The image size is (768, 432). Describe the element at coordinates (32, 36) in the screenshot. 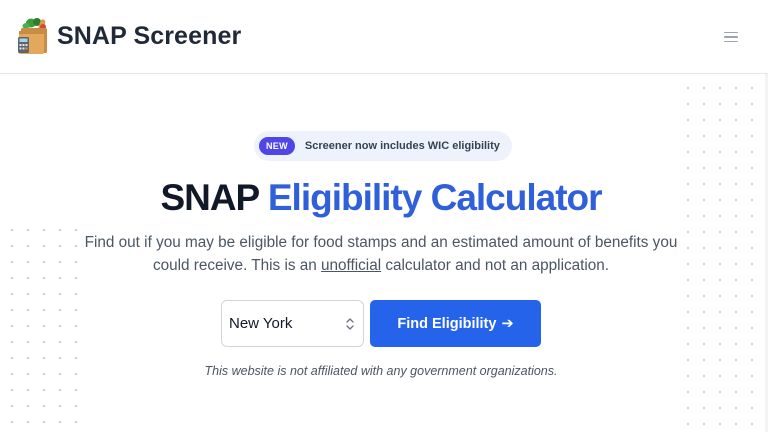

I see `grocery-bag-icon` at that location.